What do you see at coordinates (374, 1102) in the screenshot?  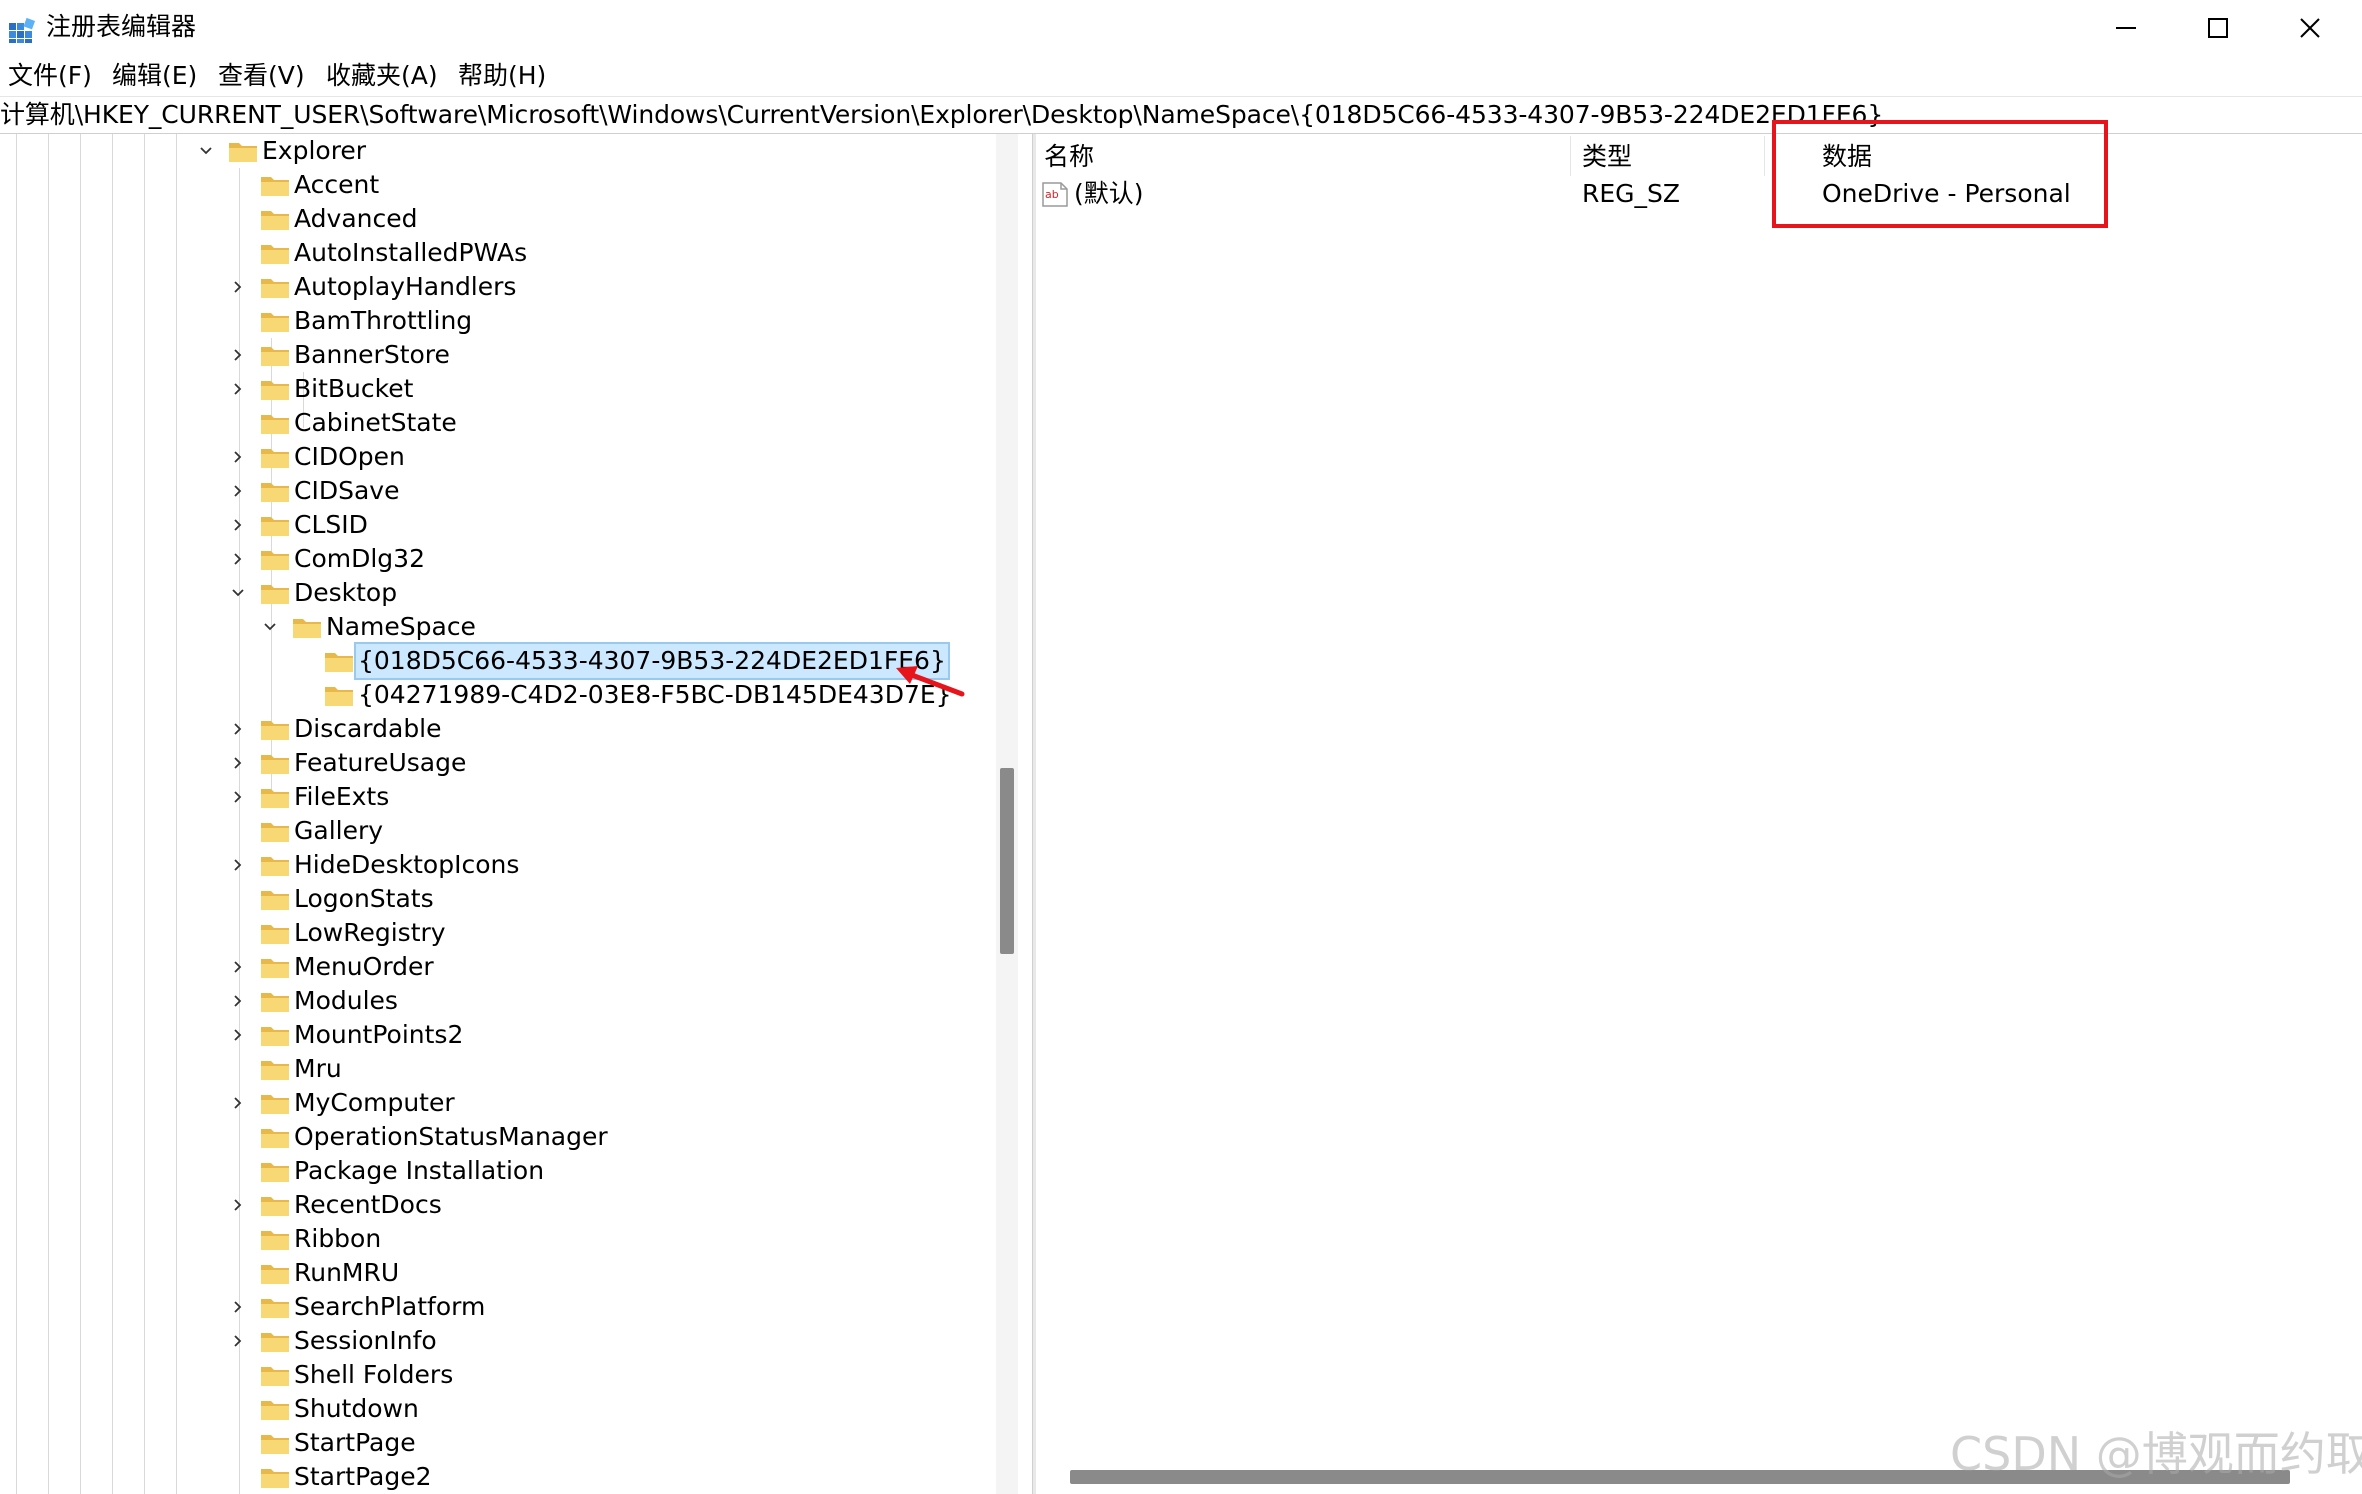 I see `tree-item-label: MyComputer` at bounding box center [374, 1102].